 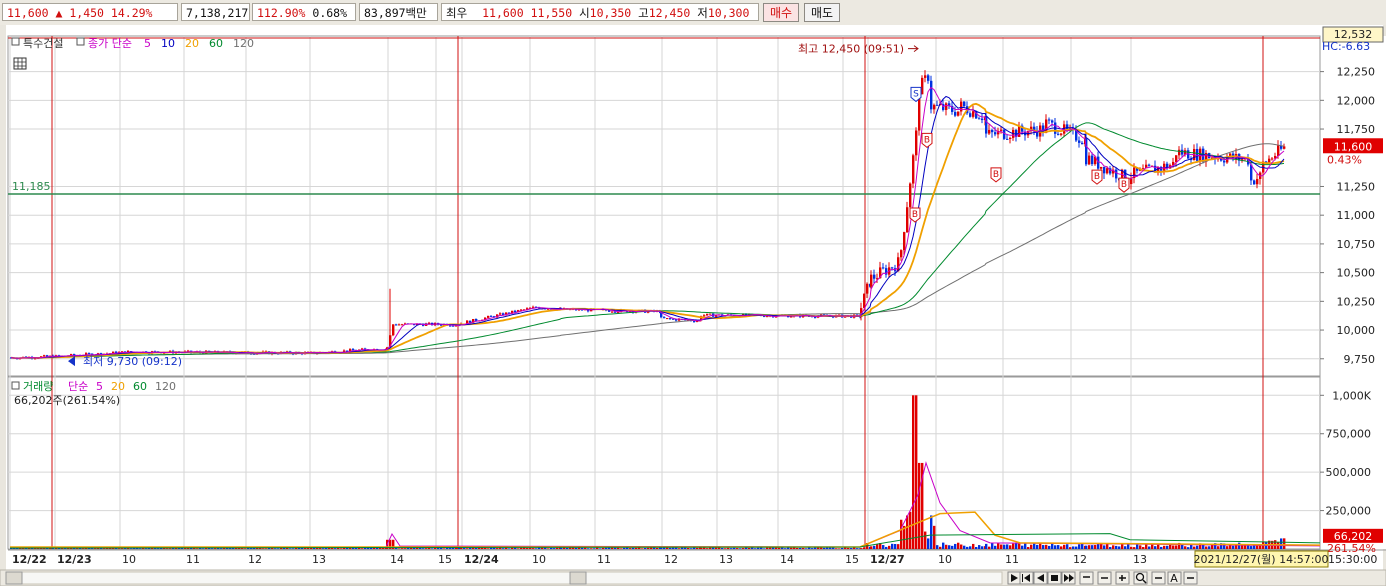 What do you see at coordinates (887, 559) in the screenshot?
I see `time-tick-label: 12/27` at bounding box center [887, 559].